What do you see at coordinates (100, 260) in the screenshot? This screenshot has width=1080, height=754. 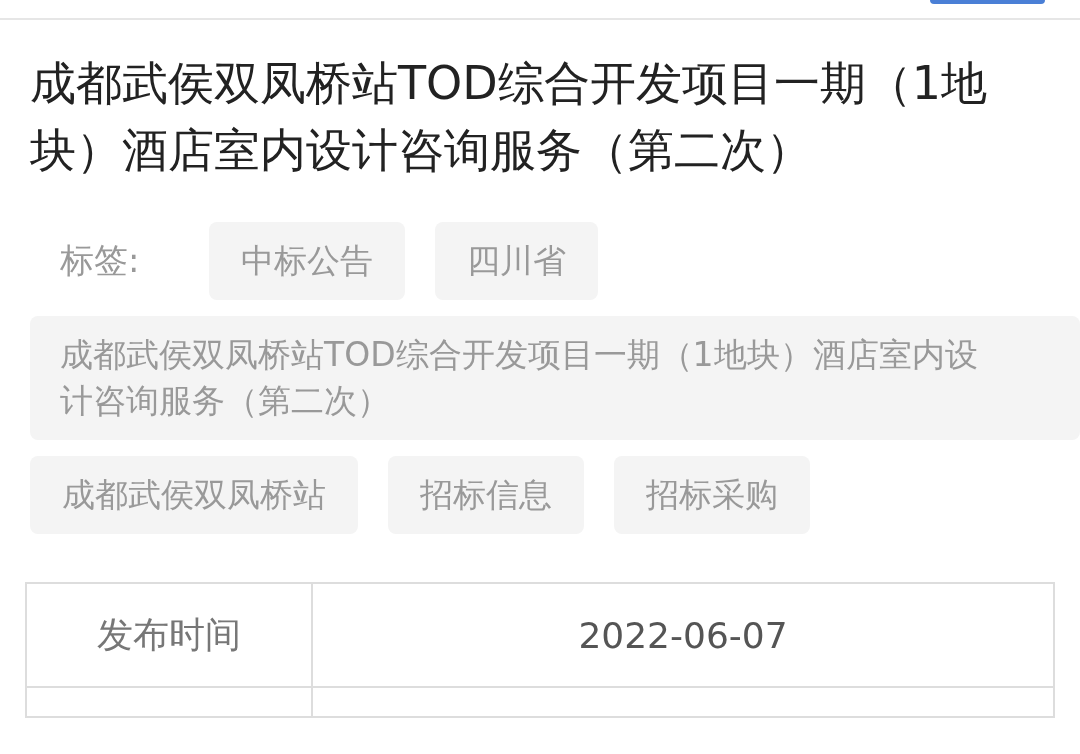 I see `tags-label: 标签:` at bounding box center [100, 260].